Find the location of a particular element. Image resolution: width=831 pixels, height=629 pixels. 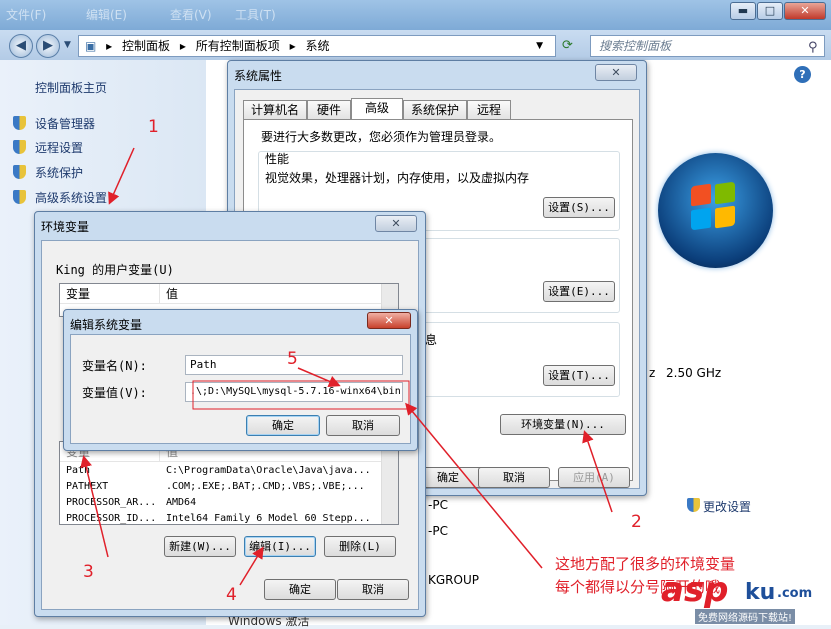

watermark-brand: asp is located at coordinates (695, 590).